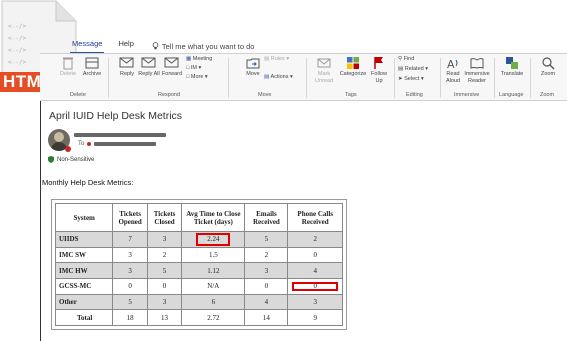  What do you see at coordinates (315, 302) in the screenshot?
I see `calls-cell: 3` at bounding box center [315, 302].